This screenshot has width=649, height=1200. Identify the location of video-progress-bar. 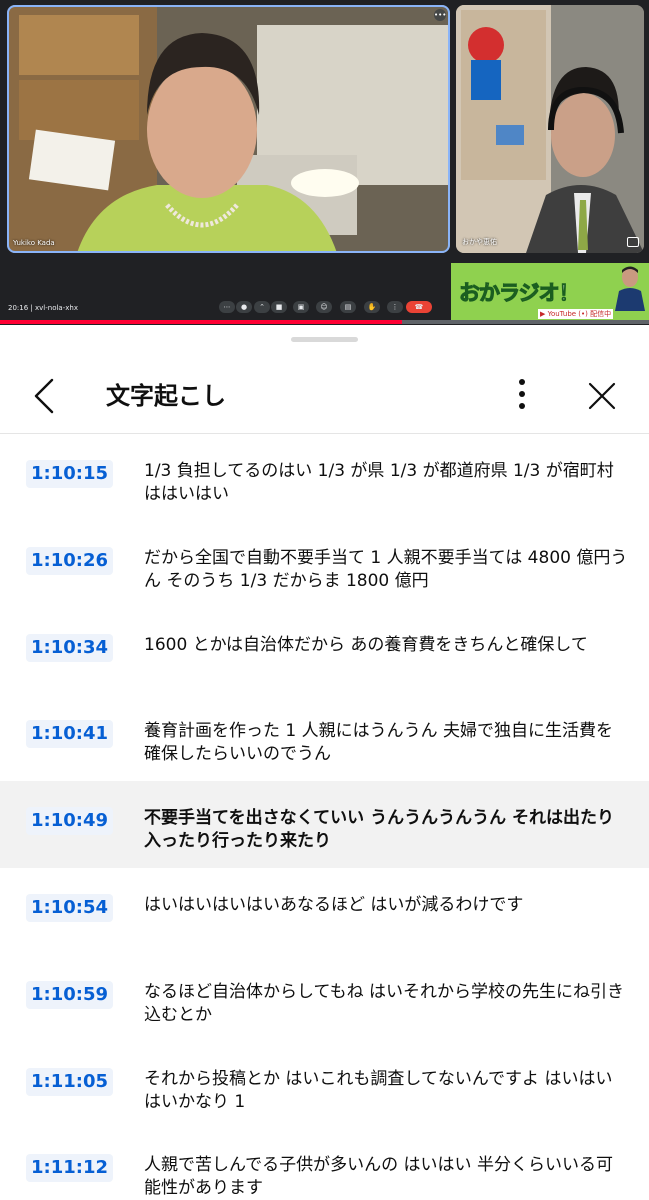
(324, 322).